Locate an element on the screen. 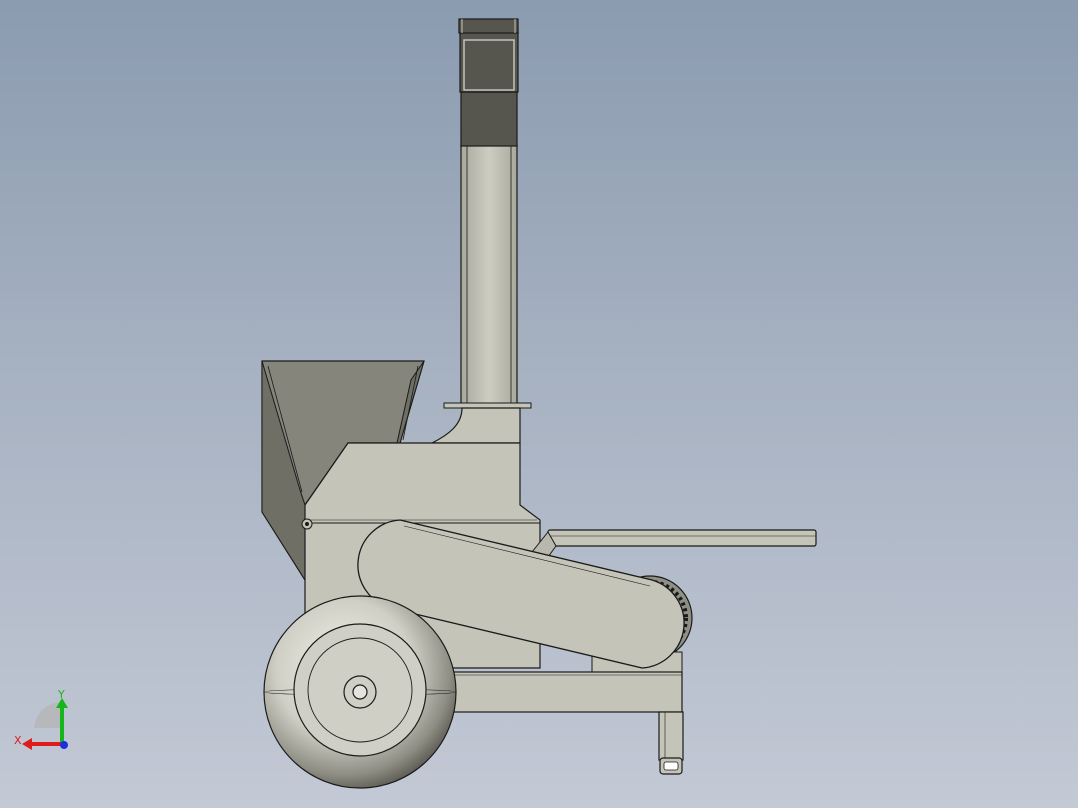 The height and width of the screenshot is (808, 1078). view-orientation-triad: X Y is located at coordinates (47, 721).